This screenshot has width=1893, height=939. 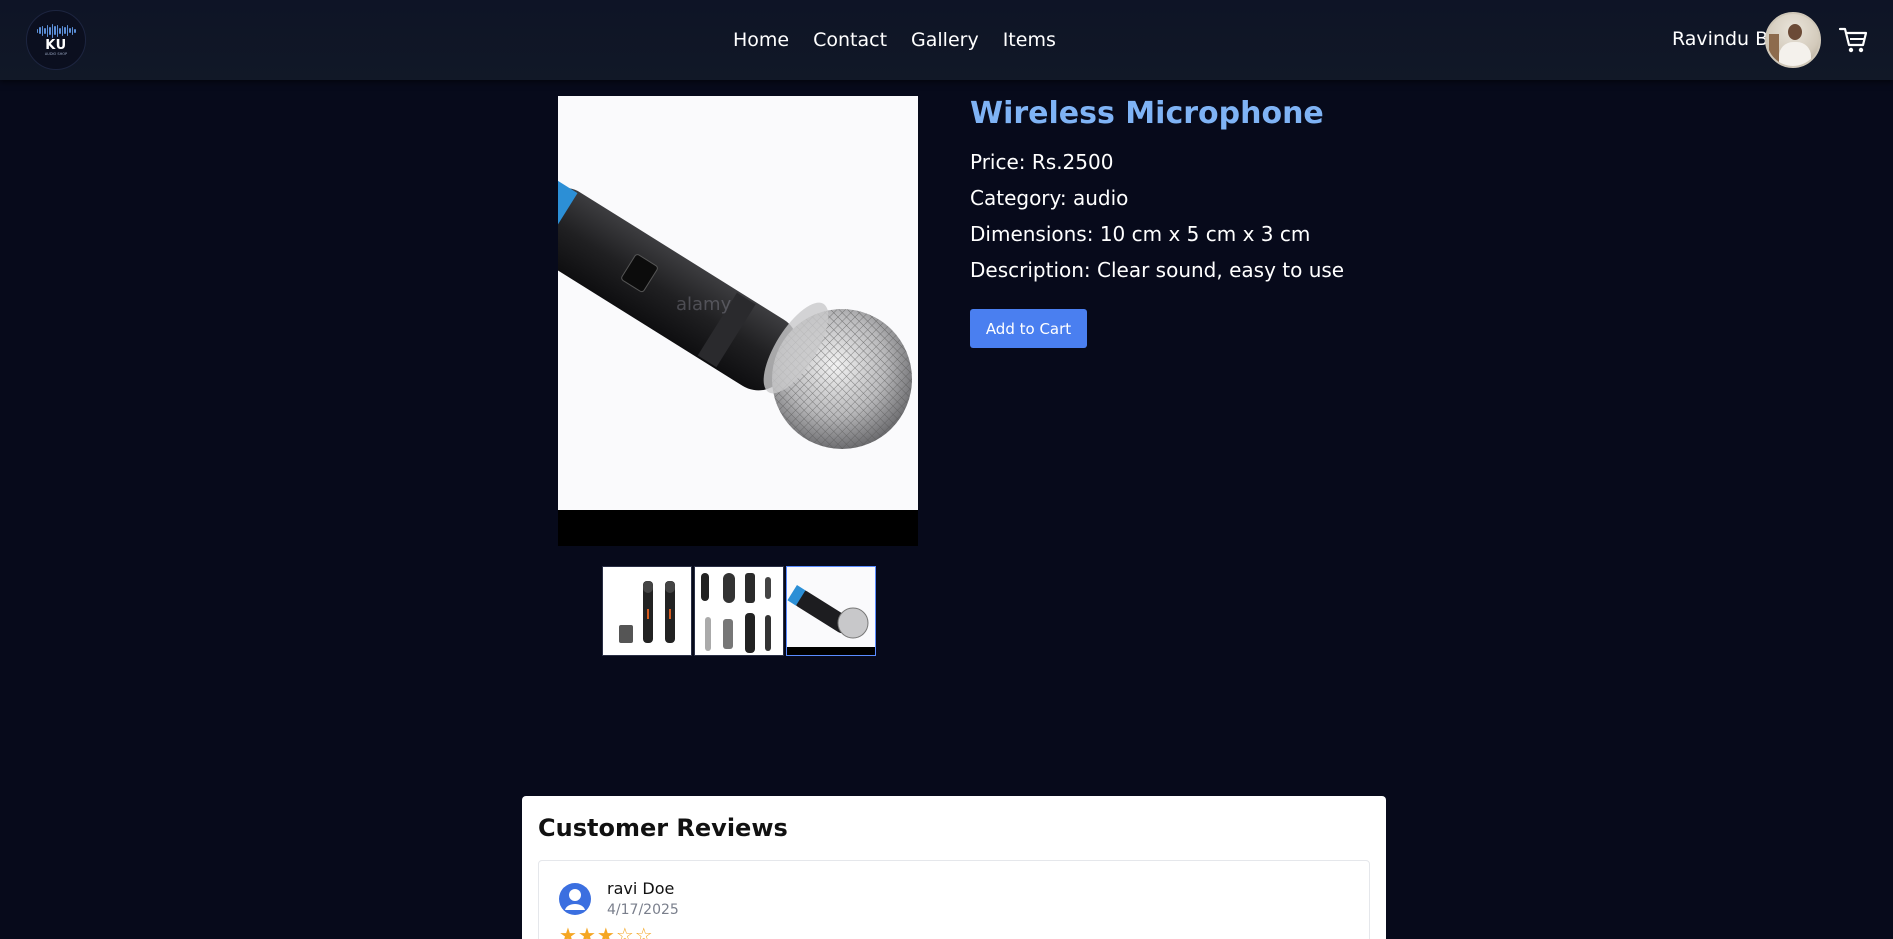 What do you see at coordinates (56, 45) in the screenshot?
I see `logo-text: KU` at bounding box center [56, 45].